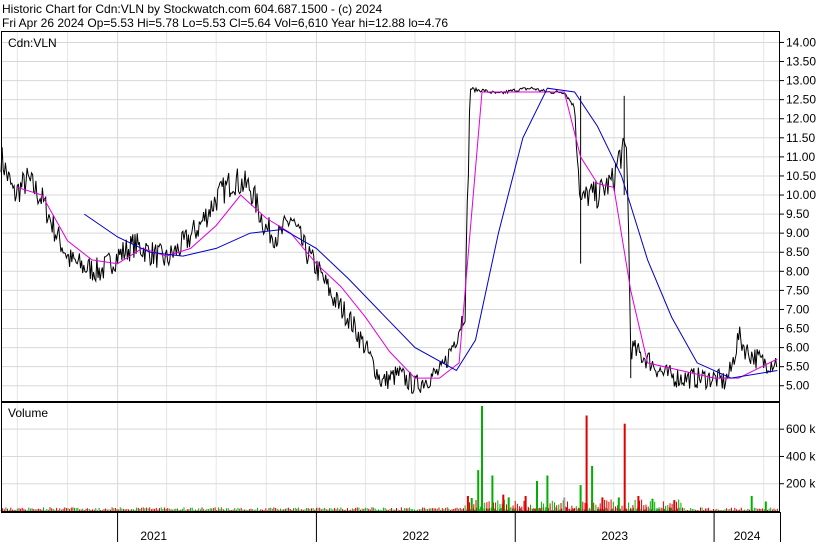 The height and width of the screenshot is (543, 830). Describe the element at coordinates (798, 233) in the screenshot. I see `price-tick-label: 9.00` at that location.